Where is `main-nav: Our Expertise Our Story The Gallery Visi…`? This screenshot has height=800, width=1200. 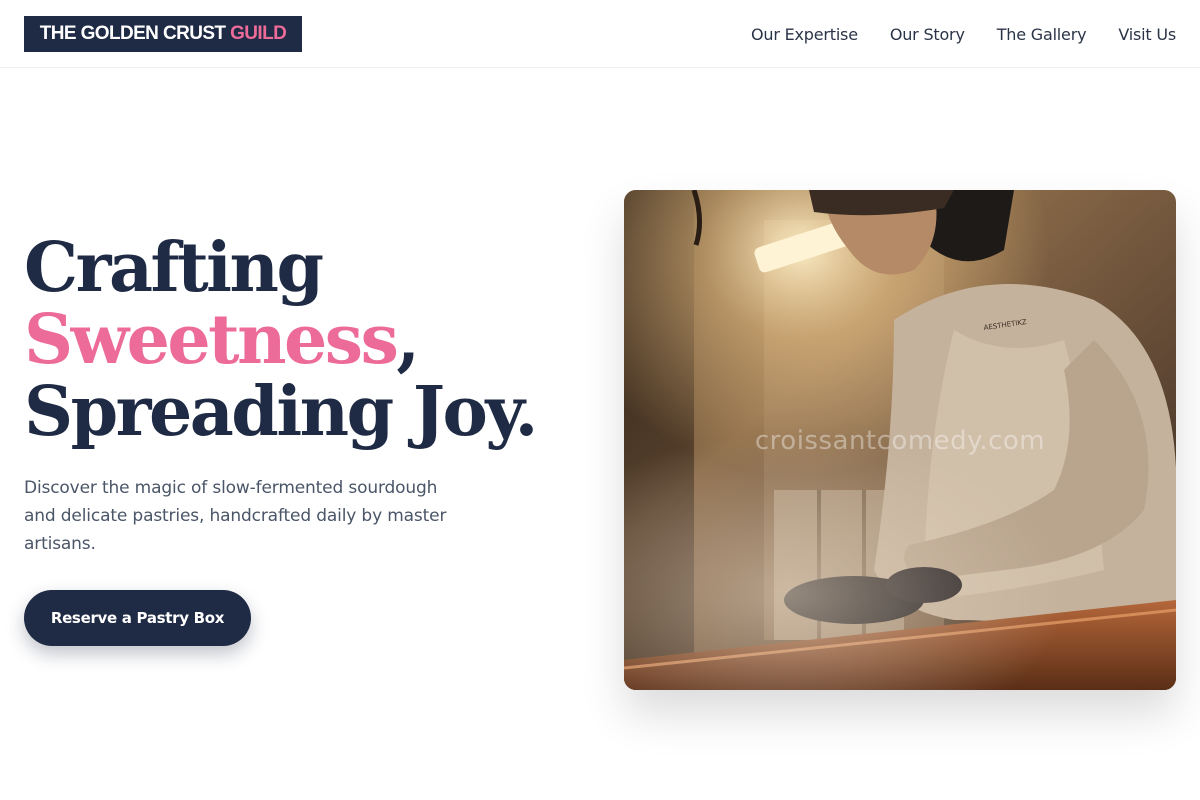 main-nav: Our Expertise Our Story The Gallery Visi… is located at coordinates (947, 34).